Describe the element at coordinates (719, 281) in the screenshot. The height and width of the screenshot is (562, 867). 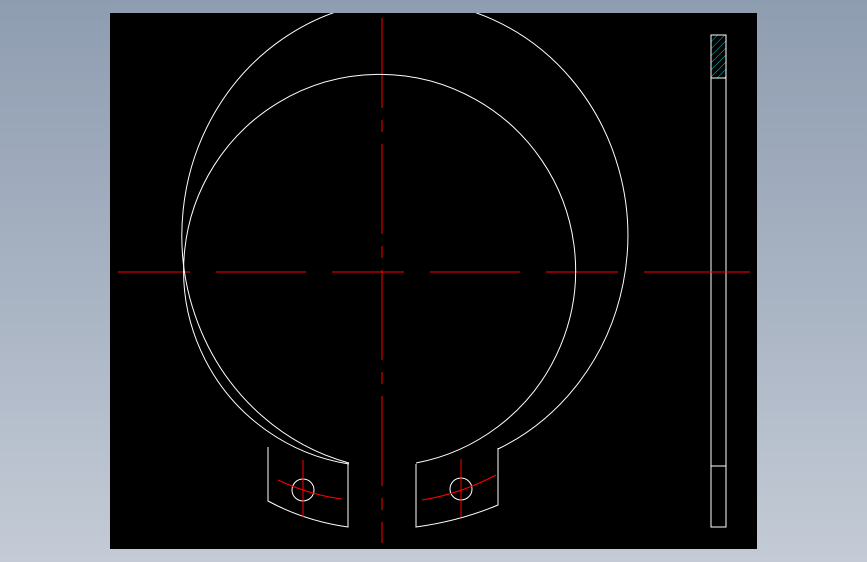
I see `side-view` at that location.